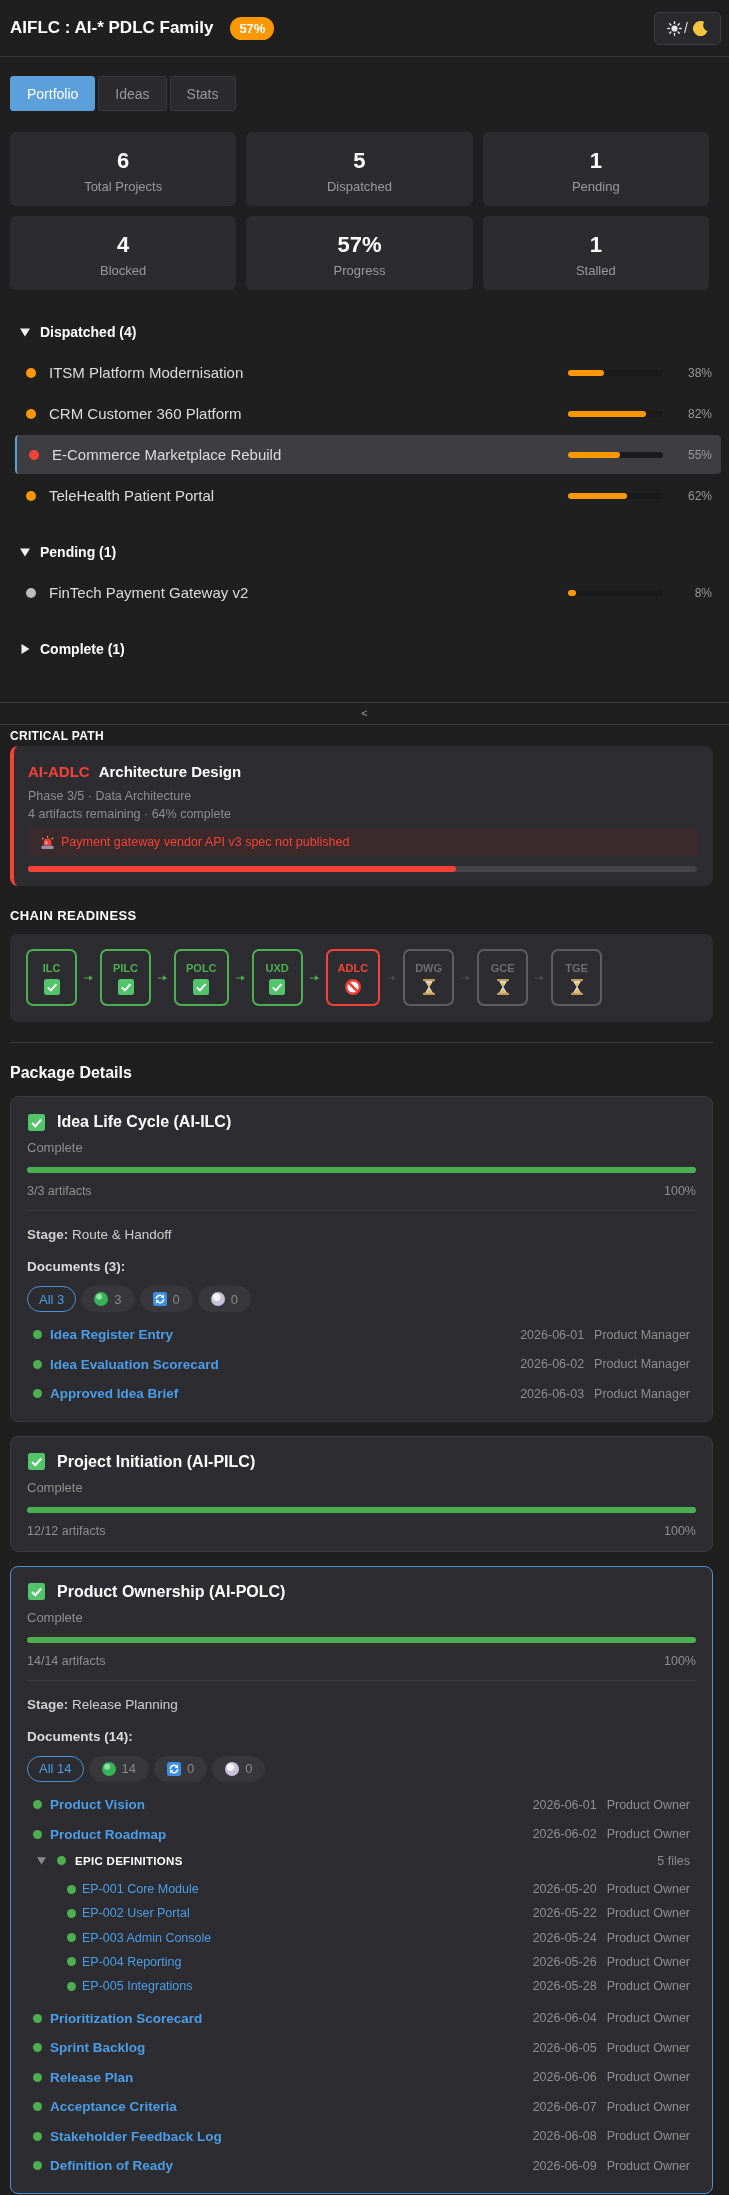  Describe the element at coordinates (66, 1530) in the screenshot. I see `artifact-count: 12/12 artifacts` at that location.